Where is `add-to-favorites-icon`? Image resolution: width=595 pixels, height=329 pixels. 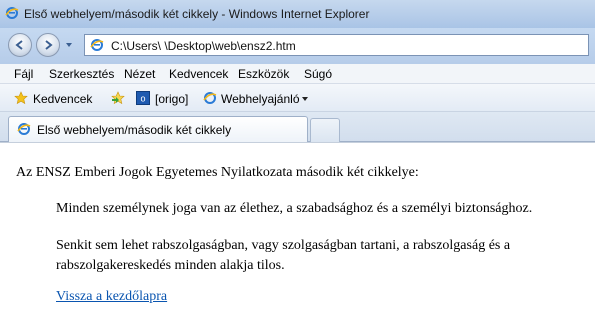
add-to-favorites-icon is located at coordinates (118, 98).